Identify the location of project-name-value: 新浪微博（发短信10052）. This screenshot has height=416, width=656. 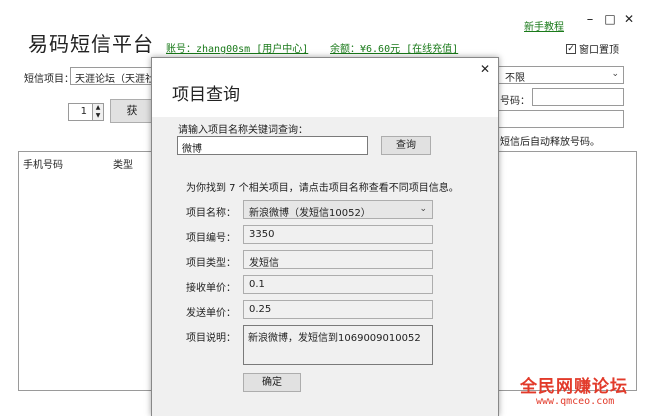
(310, 213).